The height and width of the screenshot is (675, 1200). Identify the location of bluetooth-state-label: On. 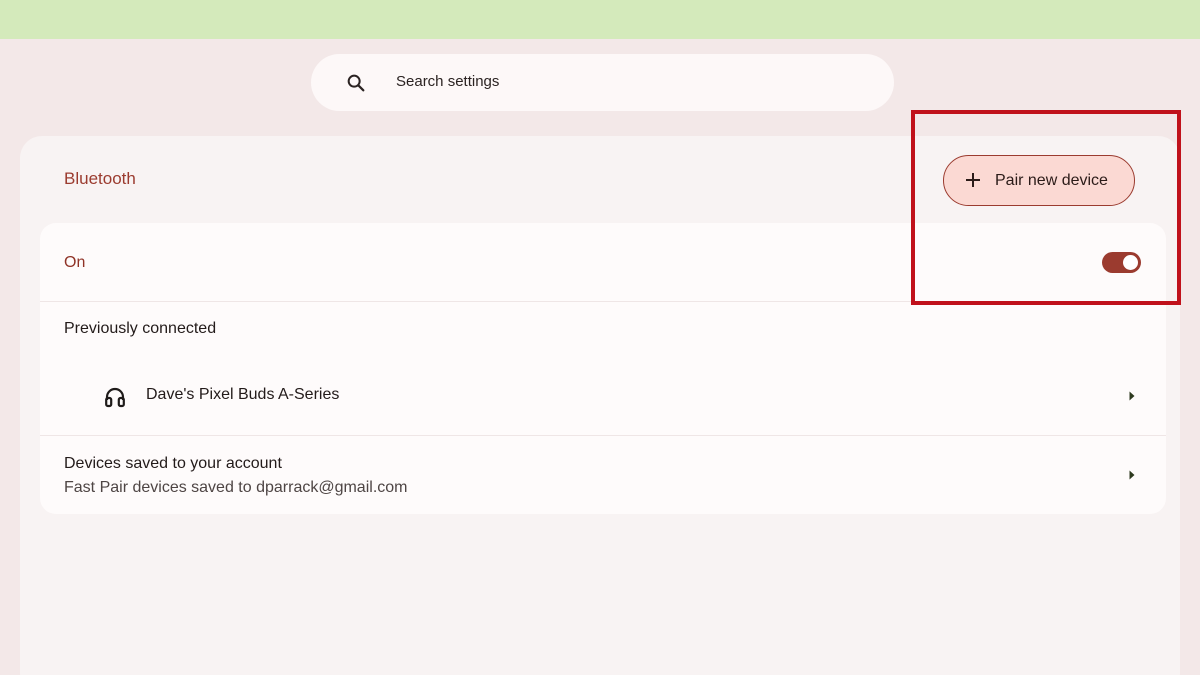
(75, 262).